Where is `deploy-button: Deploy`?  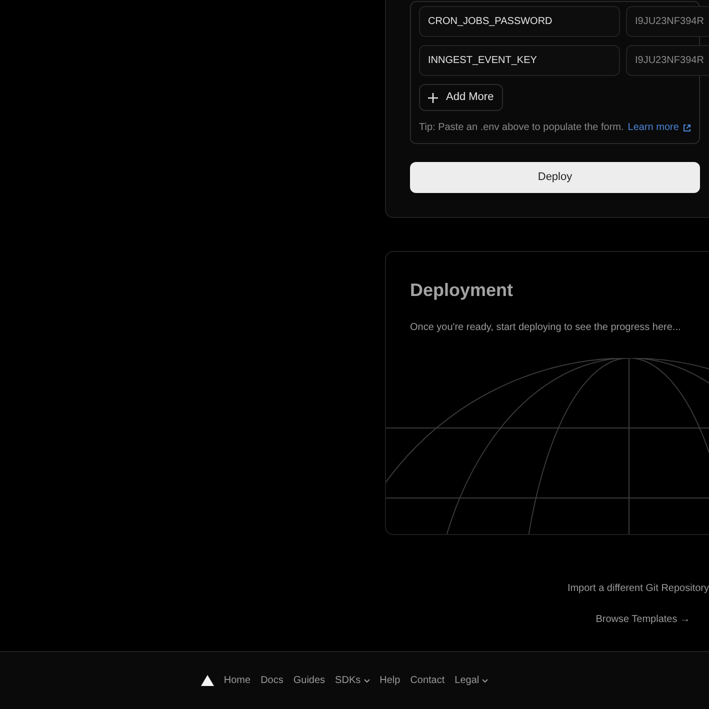
deploy-button: Deploy is located at coordinates (555, 177).